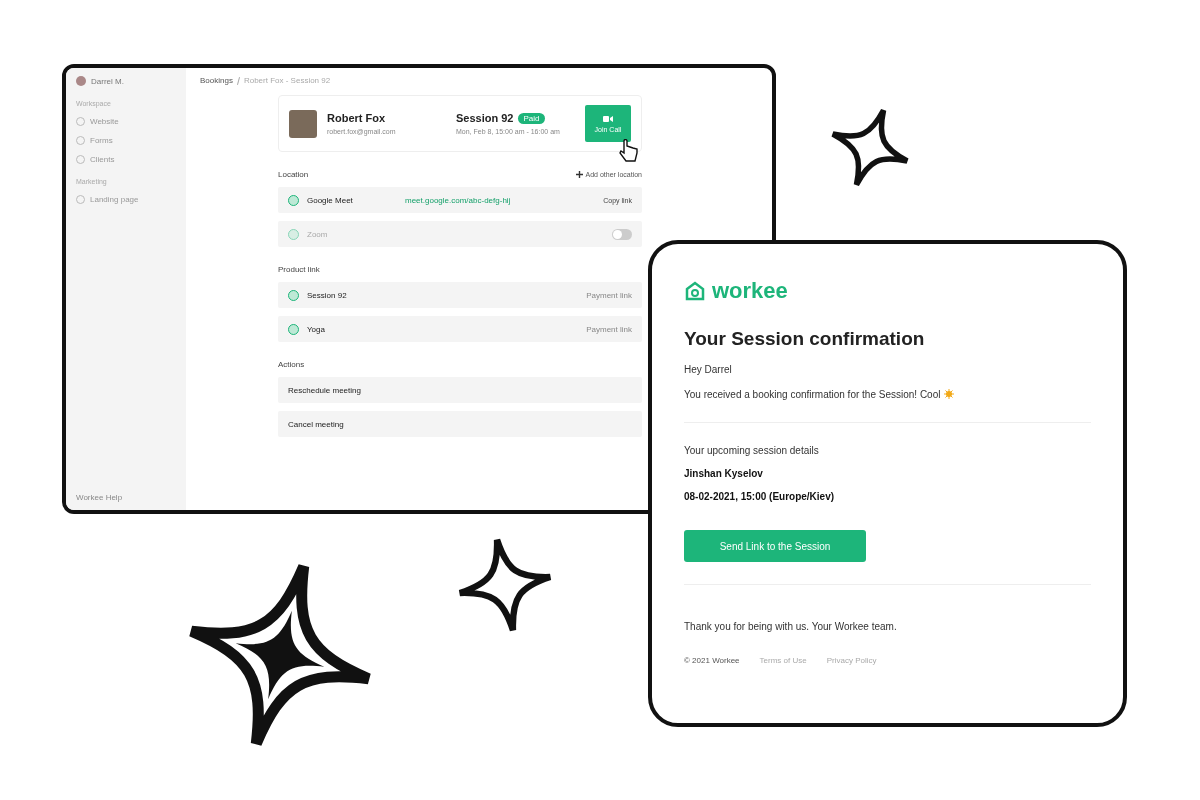 The image size is (1200, 800). I want to click on email-title: Your Session confirmation, so click(805, 339).